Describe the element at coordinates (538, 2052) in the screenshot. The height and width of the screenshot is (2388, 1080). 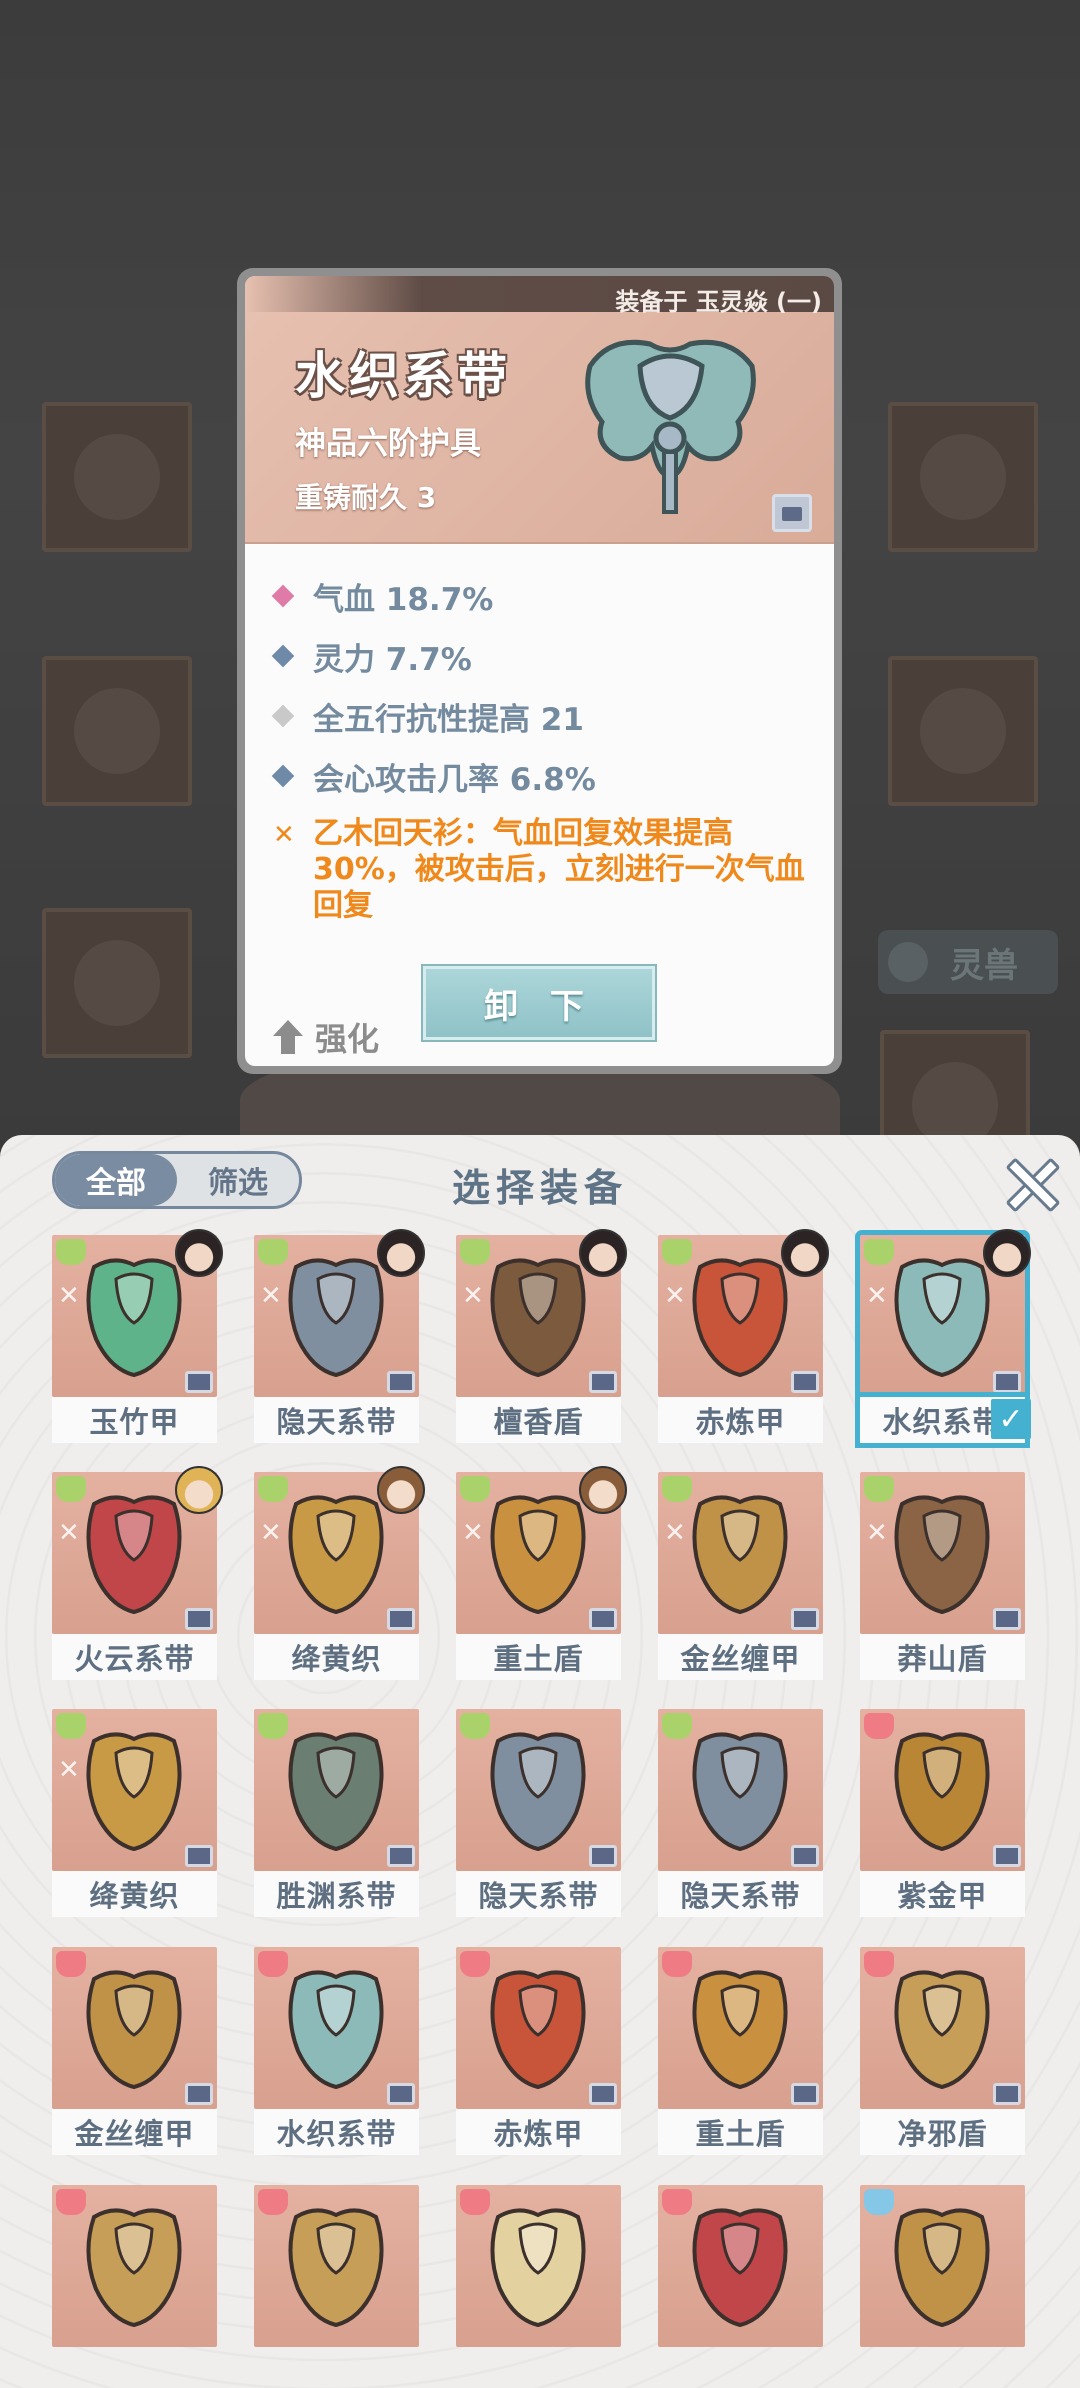
I see `equipment-item: 赤炼甲` at that location.